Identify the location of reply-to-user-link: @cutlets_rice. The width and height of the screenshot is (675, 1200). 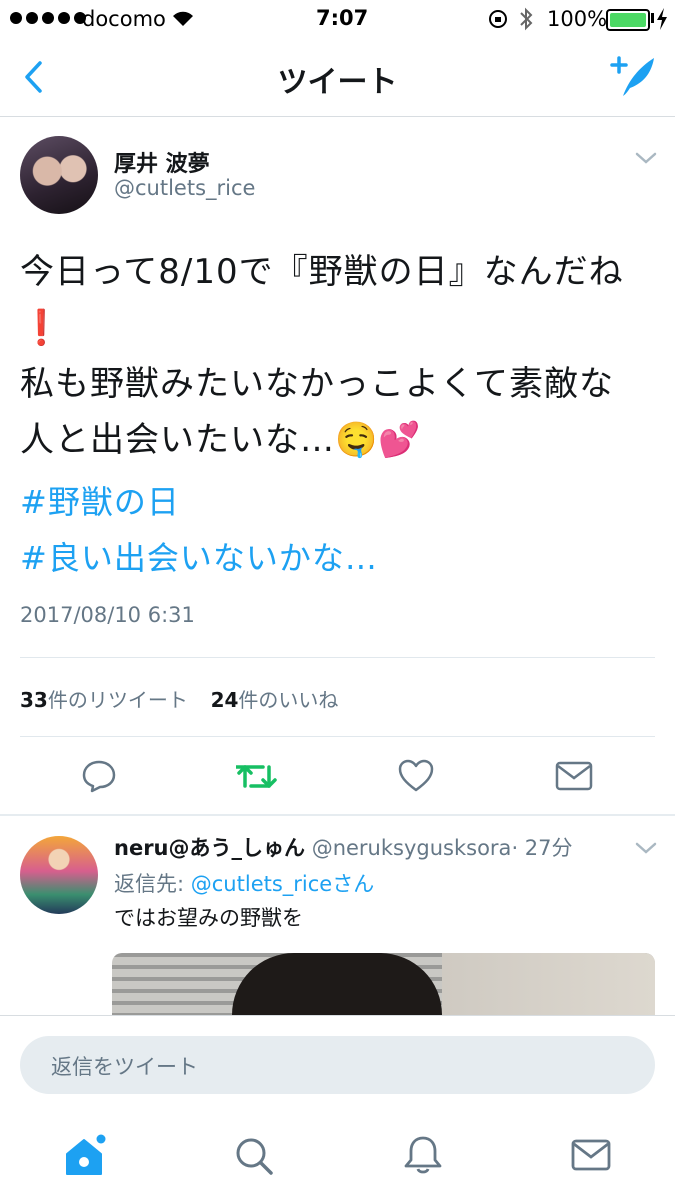
(261, 884).